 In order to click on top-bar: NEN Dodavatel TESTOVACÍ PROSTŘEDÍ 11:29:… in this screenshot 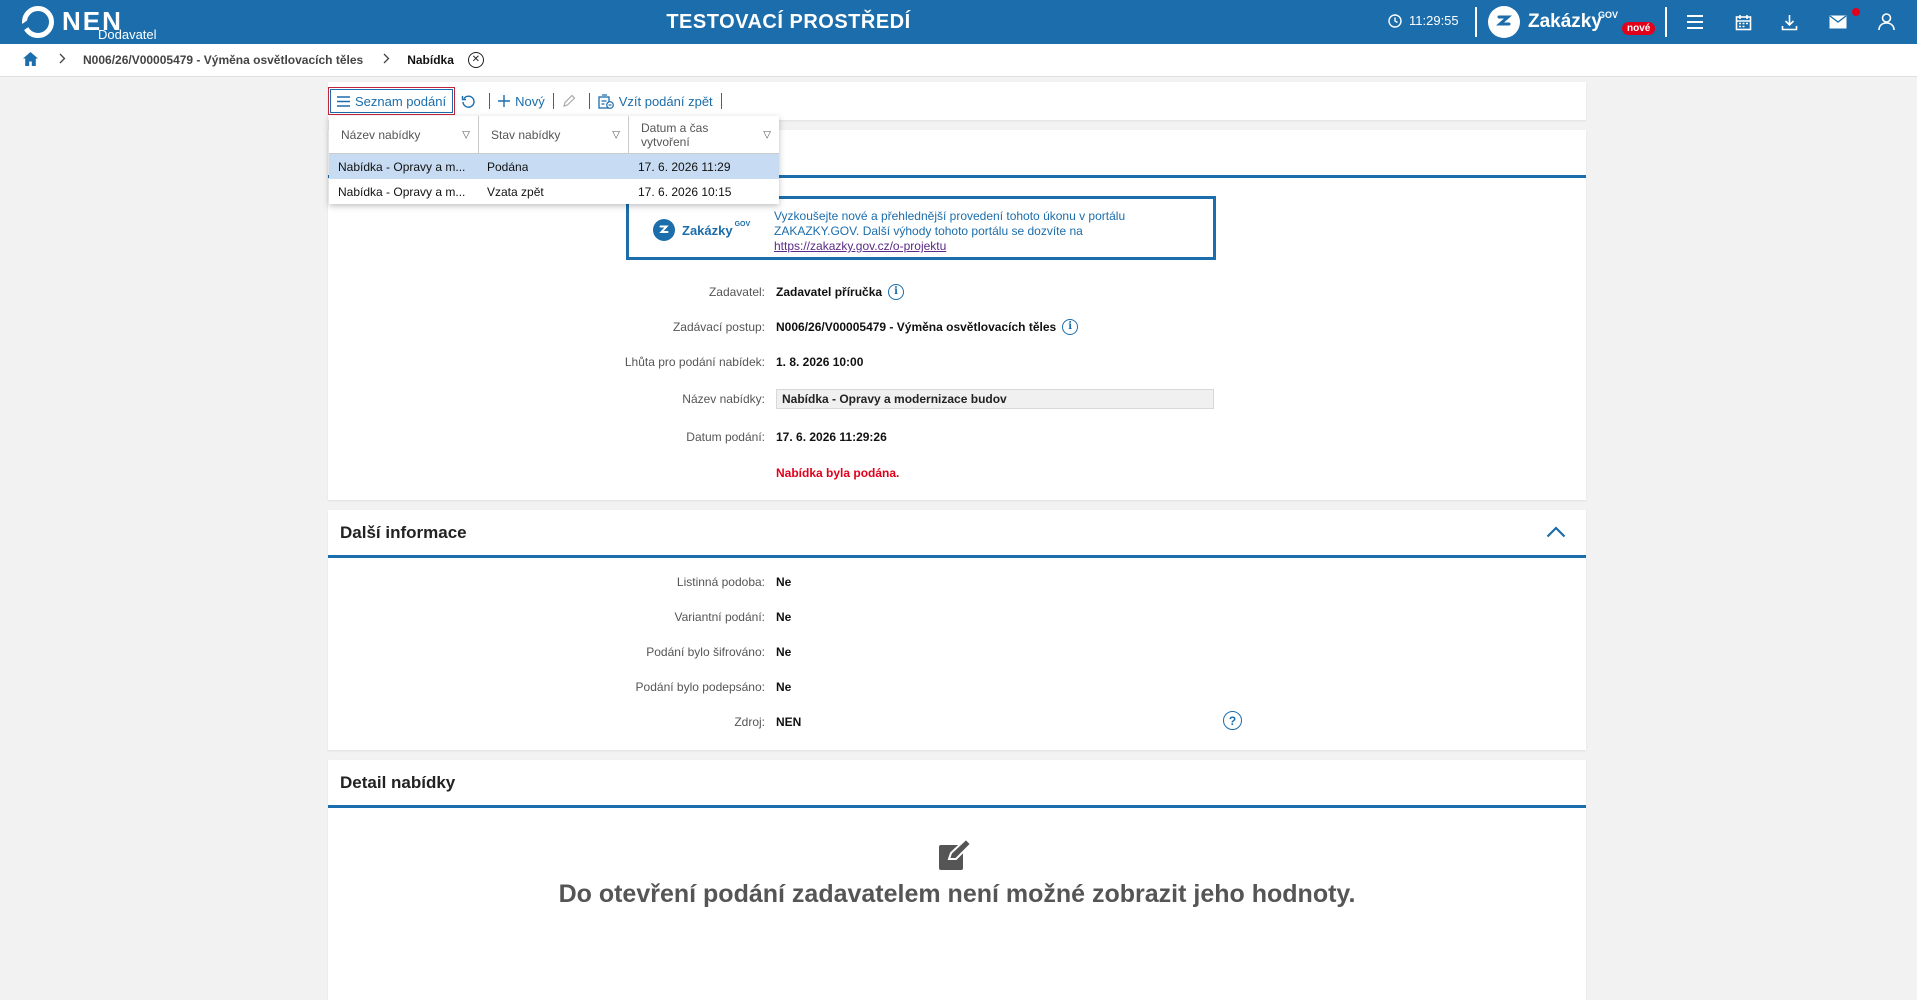, I will do `click(958, 22)`.